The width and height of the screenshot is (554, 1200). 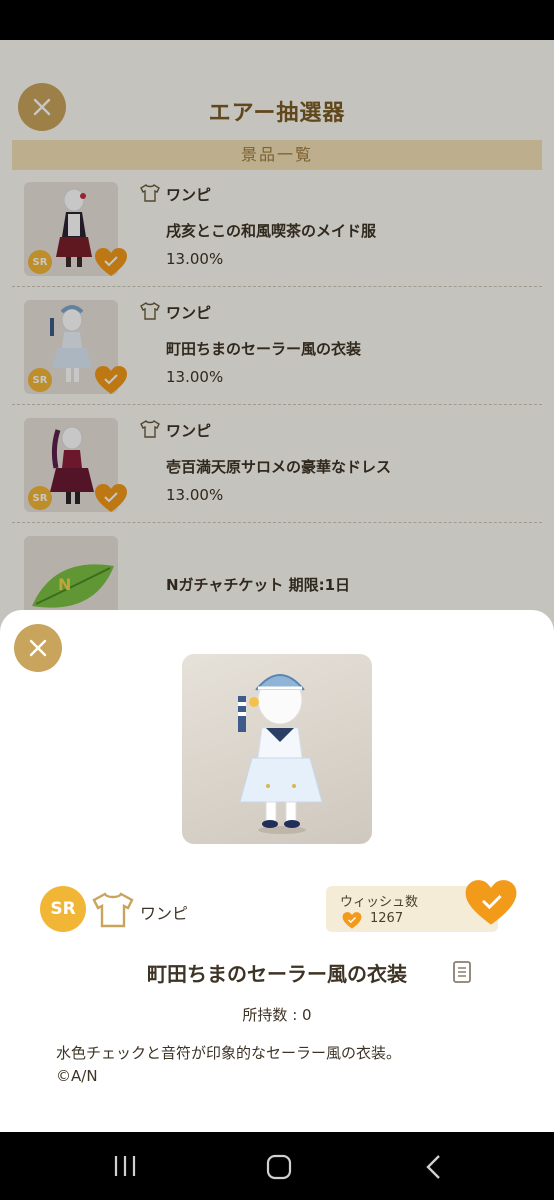 What do you see at coordinates (164, 913) in the screenshot?
I see `category-label: ワンピ` at bounding box center [164, 913].